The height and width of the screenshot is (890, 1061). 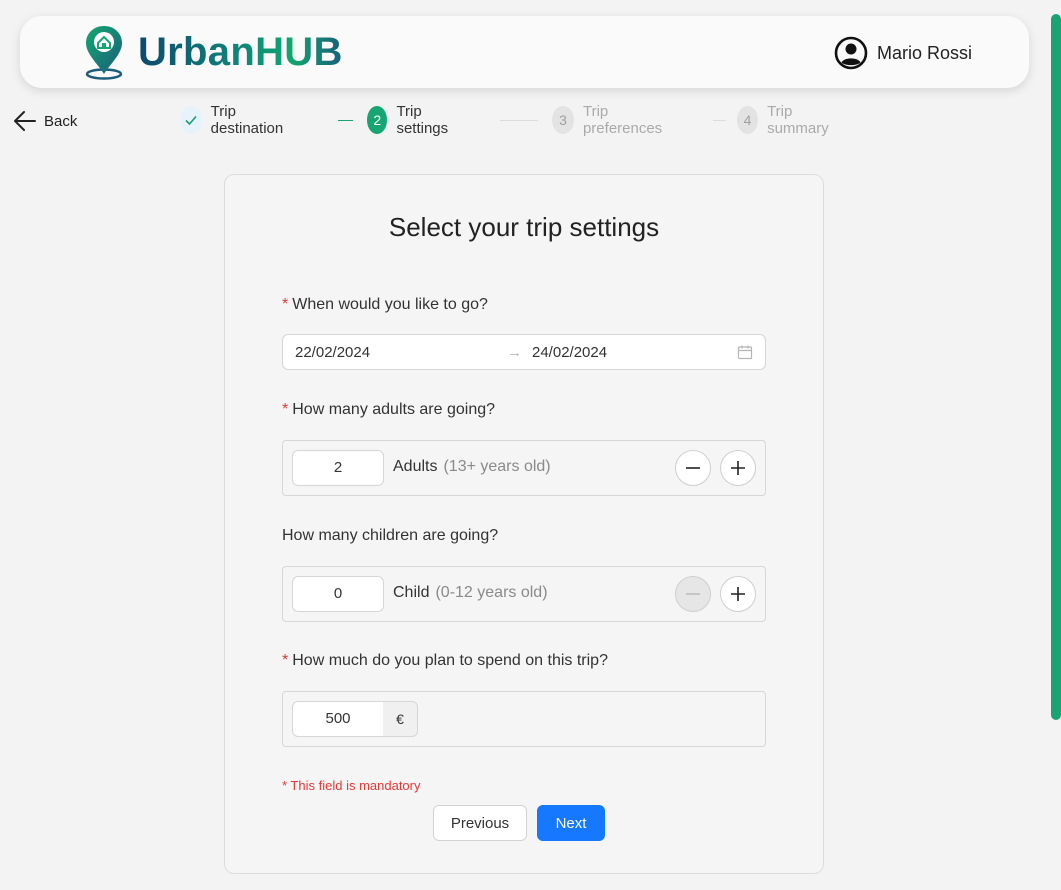 I want to click on date-range-picker: 22/02/2024 → 24/02/2024, so click(x=524, y=352).